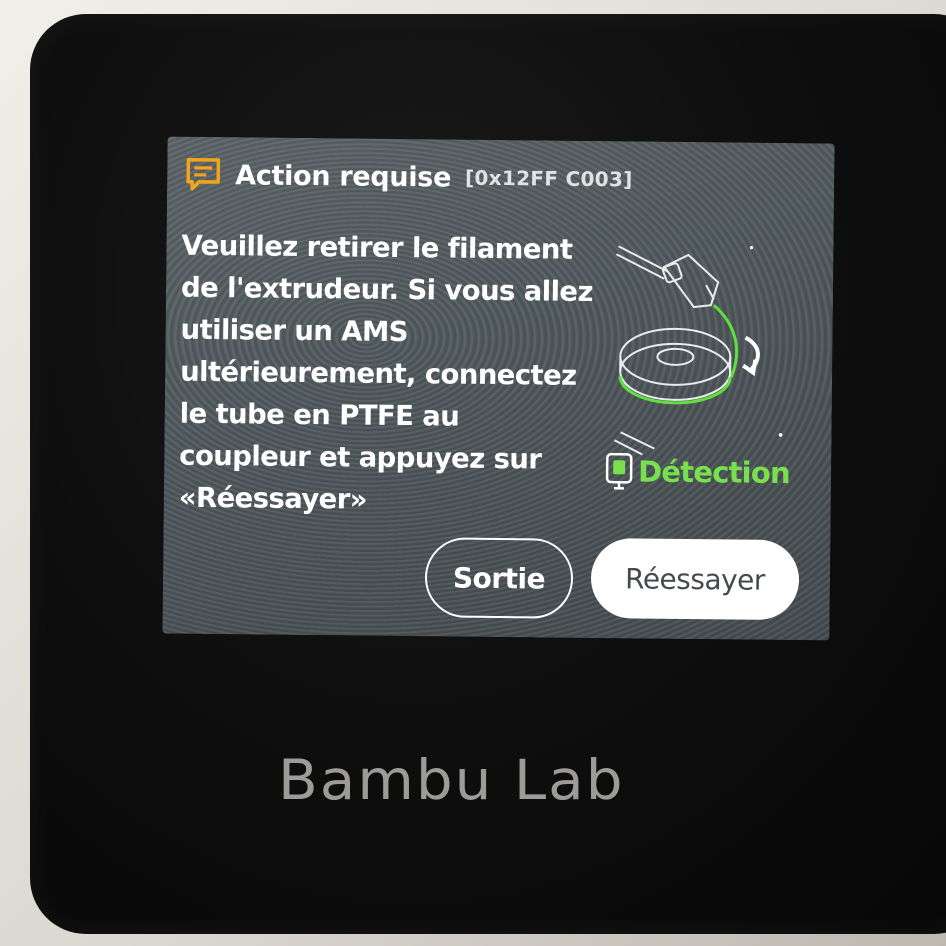  Describe the element at coordinates (203, 174) in the screenshot. I see `message-alert-icon` at that location.